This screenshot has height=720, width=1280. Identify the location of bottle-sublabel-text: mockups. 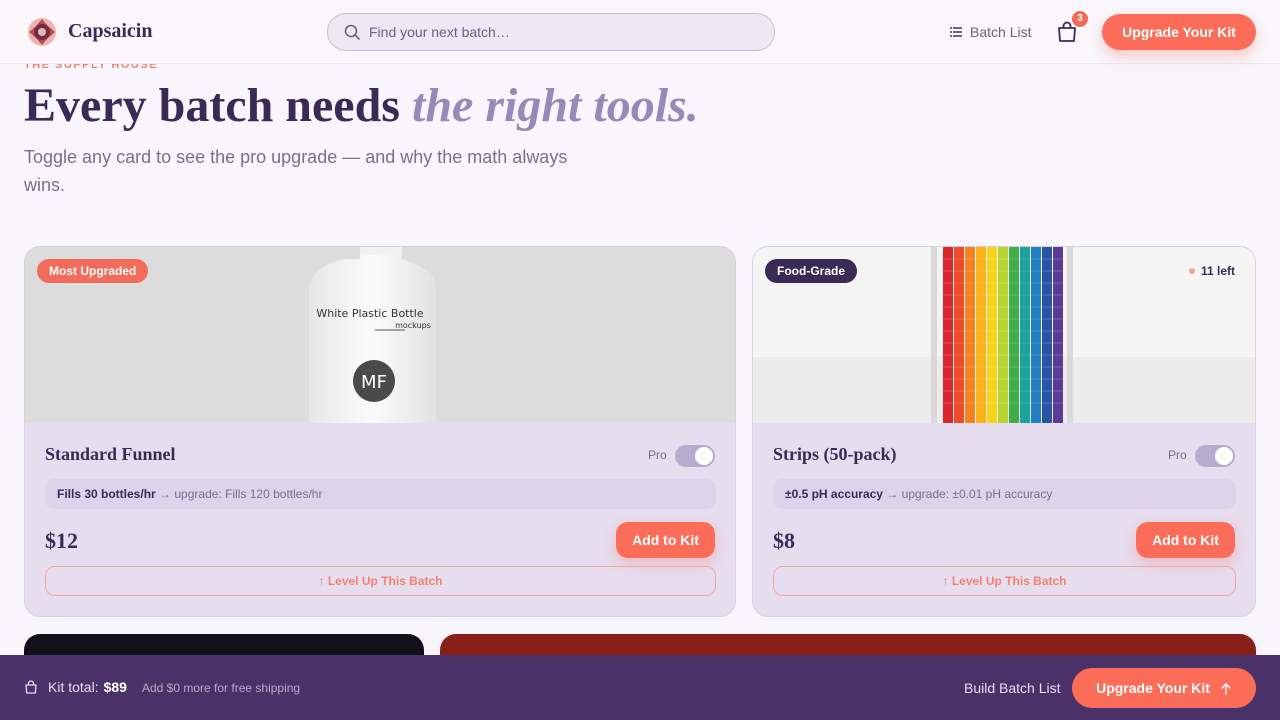
(413, 325).